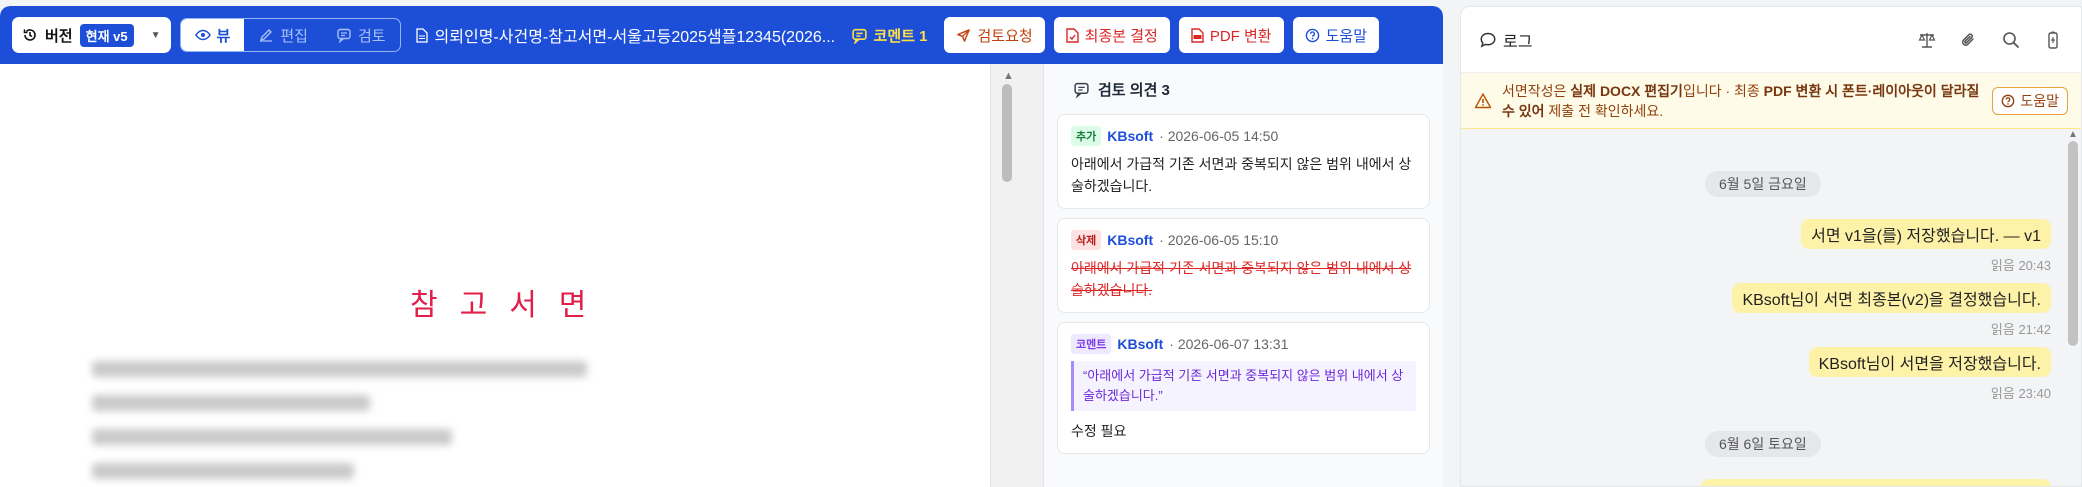 The height and width of the screenshot is (487, 2082). I want to click on mode-edit-button: 편집, so click(283, 35).